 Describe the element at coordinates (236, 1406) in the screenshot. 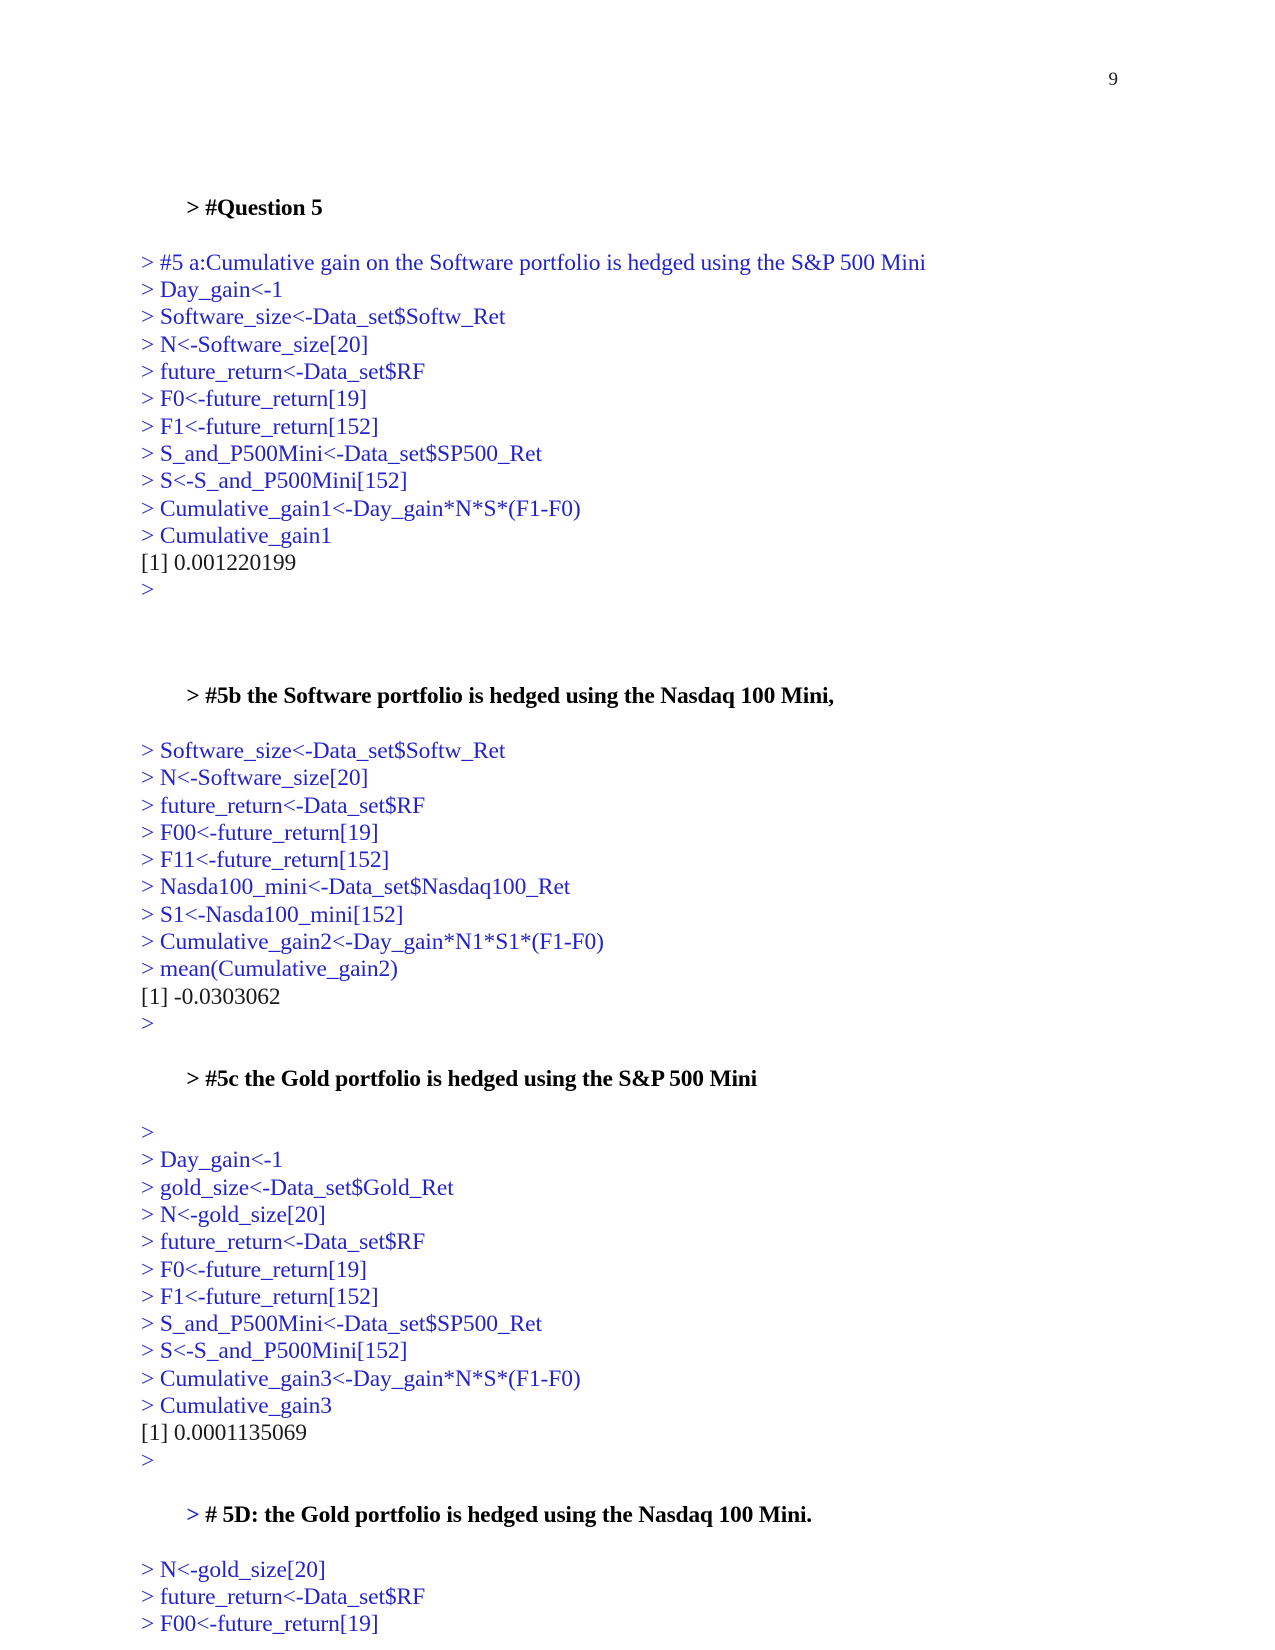

I see `console-command-line: > Cumulative_gain3` at that location.